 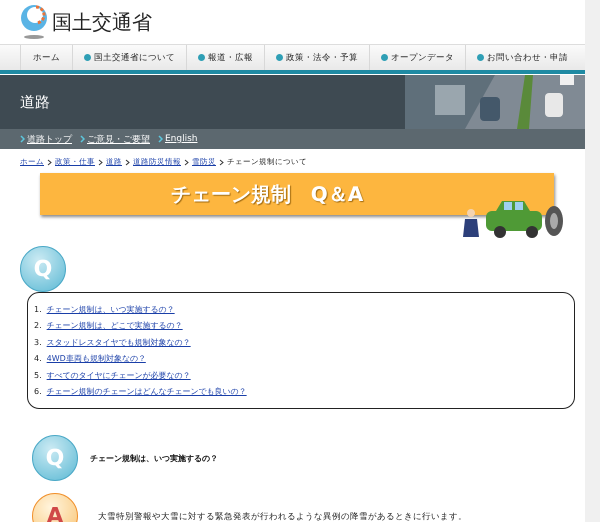 I want to click on question-link: すべてのタイヤにチェーンが必要なの？, so click(x=118, y=375).